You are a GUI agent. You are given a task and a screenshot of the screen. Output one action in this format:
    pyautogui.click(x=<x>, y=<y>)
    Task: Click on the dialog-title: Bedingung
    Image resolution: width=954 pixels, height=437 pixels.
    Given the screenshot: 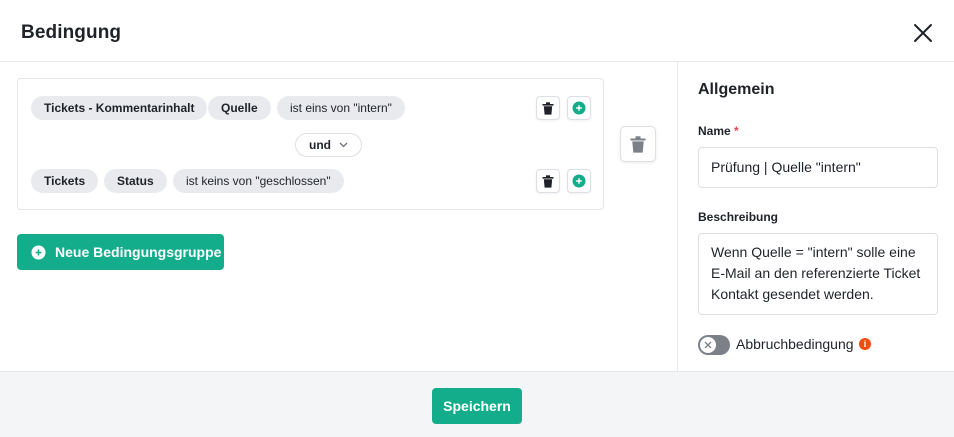 What is the action you would take?
    pyautogui.click(x=71, y=32)
    